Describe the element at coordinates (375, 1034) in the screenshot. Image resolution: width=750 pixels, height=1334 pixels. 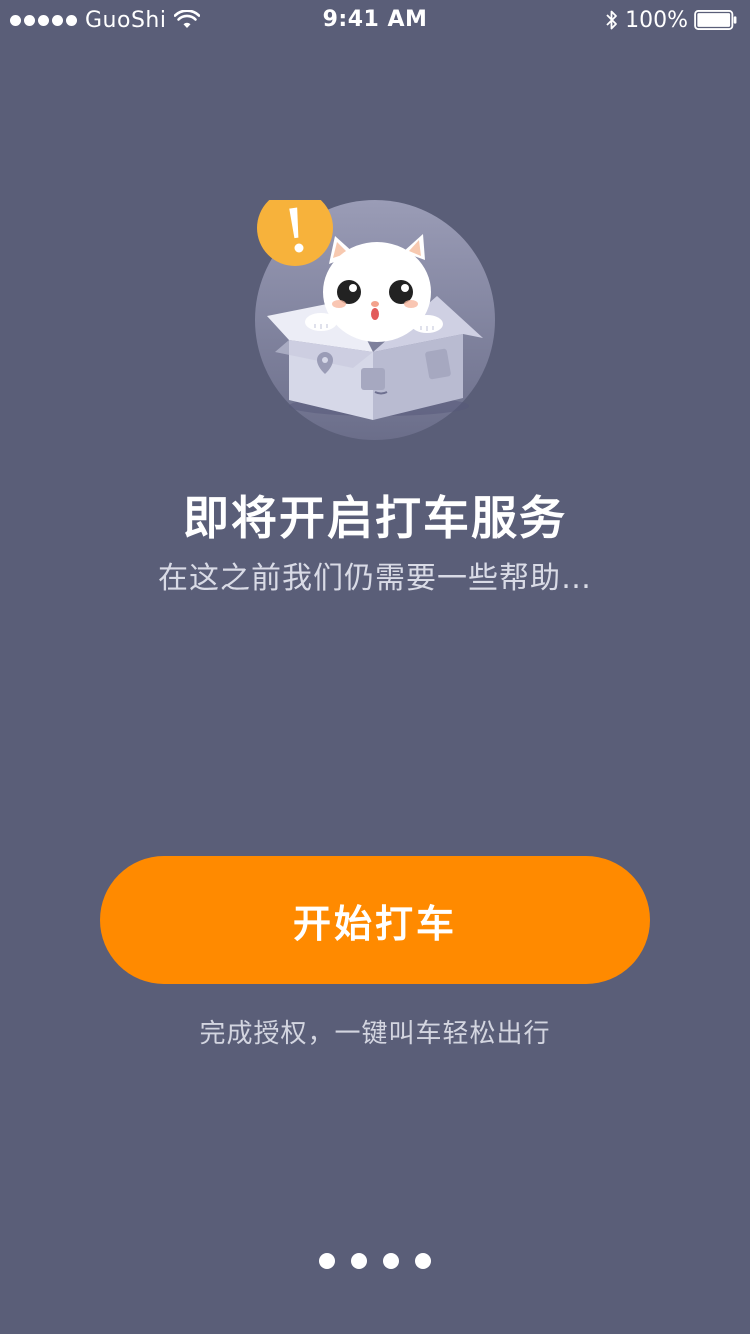
I see `authorization-caption: 完成授权，一键叫车轻松出行` at that location.